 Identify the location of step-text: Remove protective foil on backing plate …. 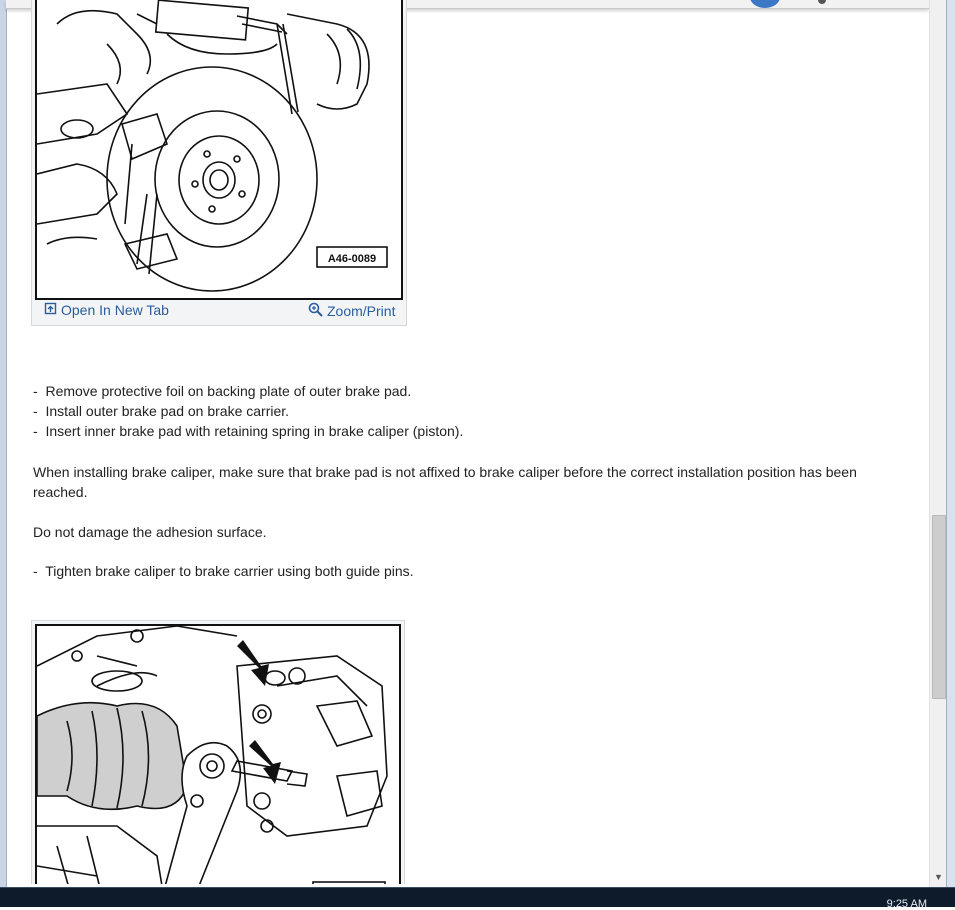
(228, 391).